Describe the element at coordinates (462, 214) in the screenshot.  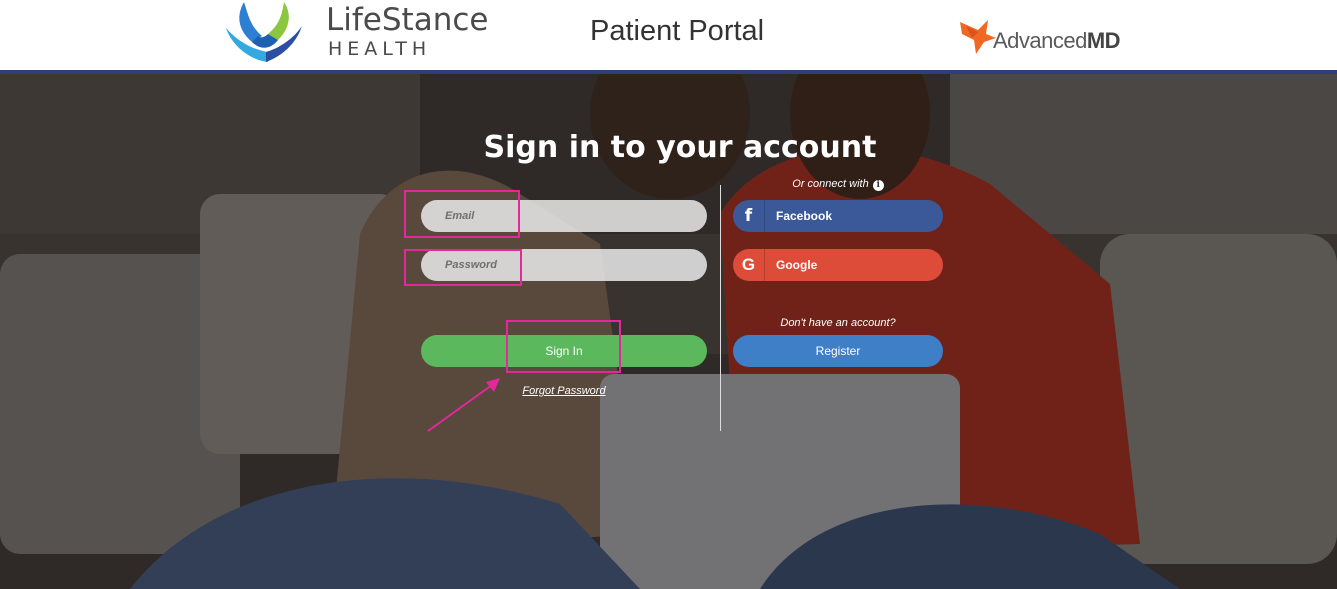
I see `email-highlight-box` at that location.